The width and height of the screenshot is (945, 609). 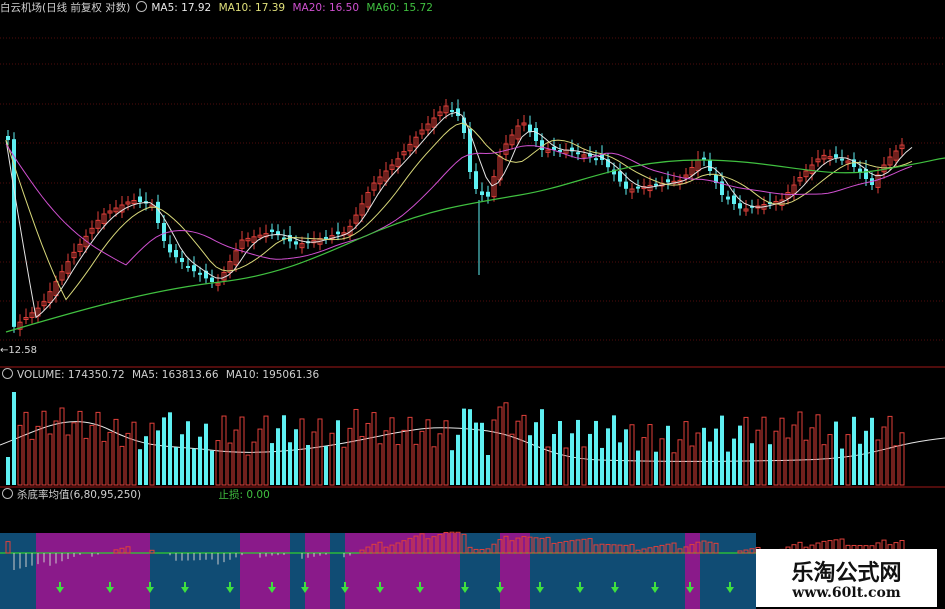 What do you see at coordinates (142, 6) in the screenshot?
I see `settings-circle-icon` at bounding box center [142, 6].